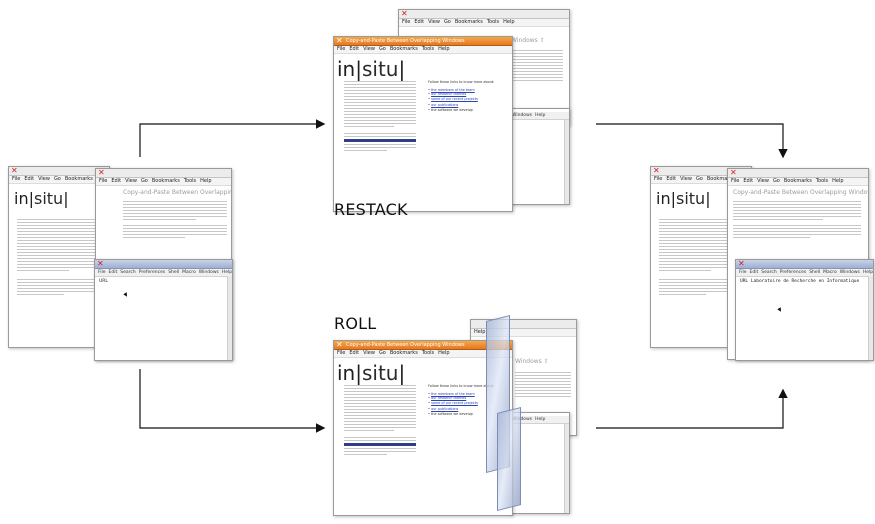 This screenshot has width=875, height=524. What do you see at coordinates (780, 310) in the screenshot?
I see `mouse-cursor-icon` at bounding box center [780, 310].